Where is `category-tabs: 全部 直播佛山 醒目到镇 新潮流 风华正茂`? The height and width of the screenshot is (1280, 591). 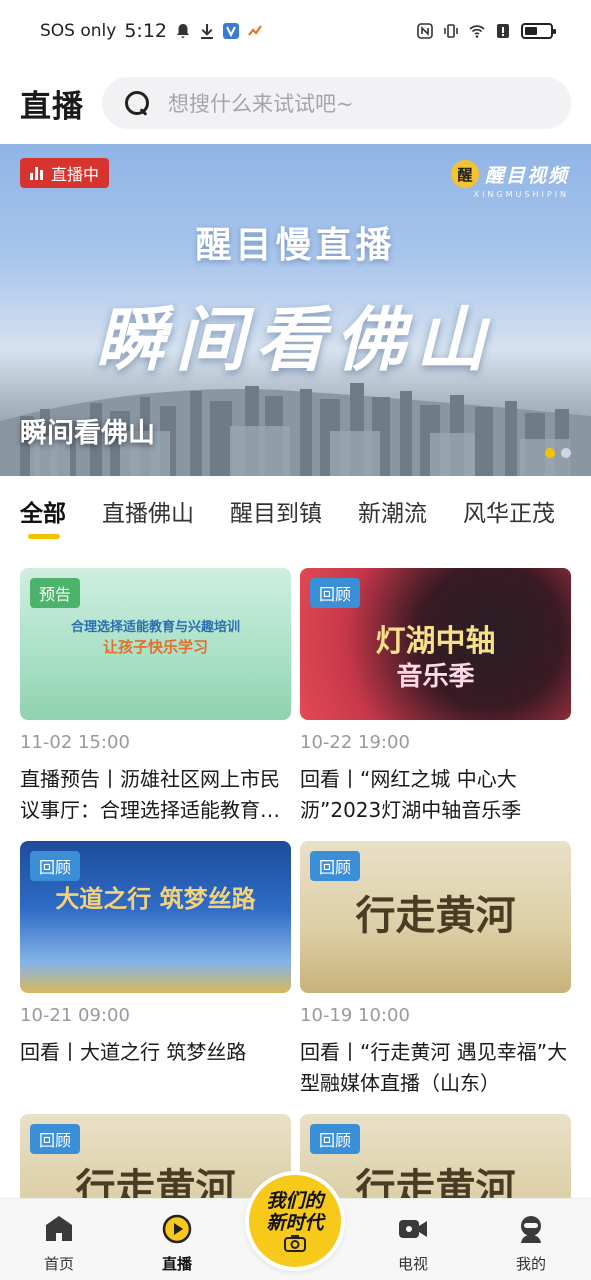 category-tabs: 全部 直播佛山 醒目到镇 新潮流 风华正茂 is located at coordinates (295, 516).